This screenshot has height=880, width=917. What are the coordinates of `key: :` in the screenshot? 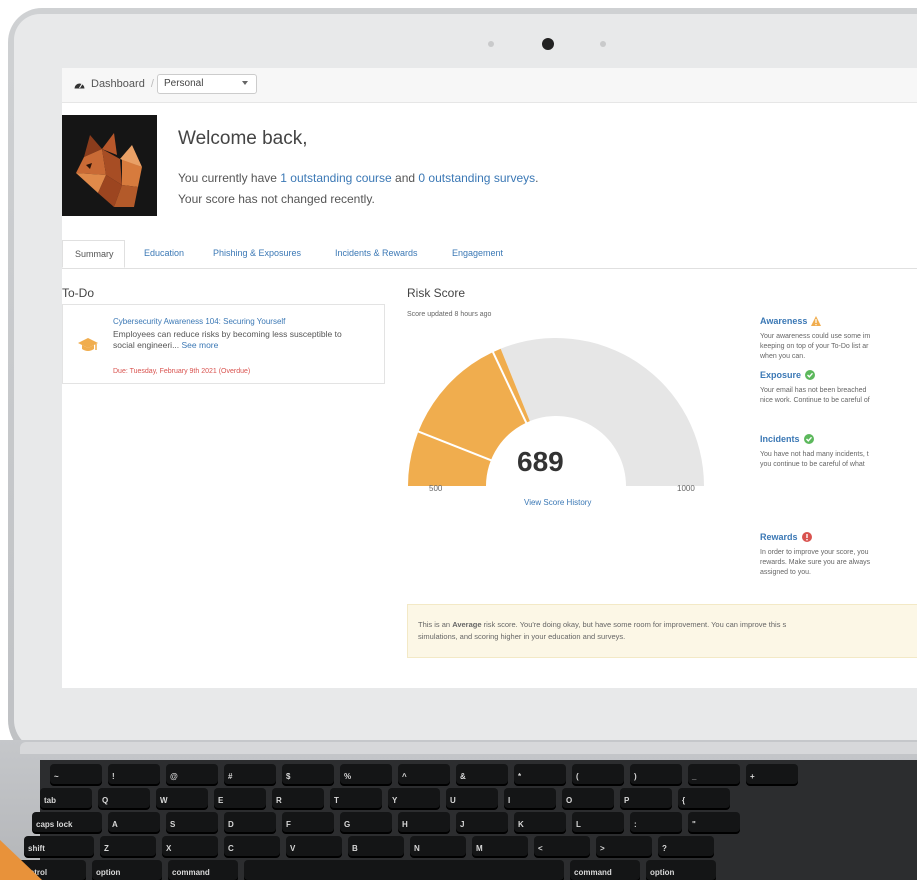 It's located at (656, 822).